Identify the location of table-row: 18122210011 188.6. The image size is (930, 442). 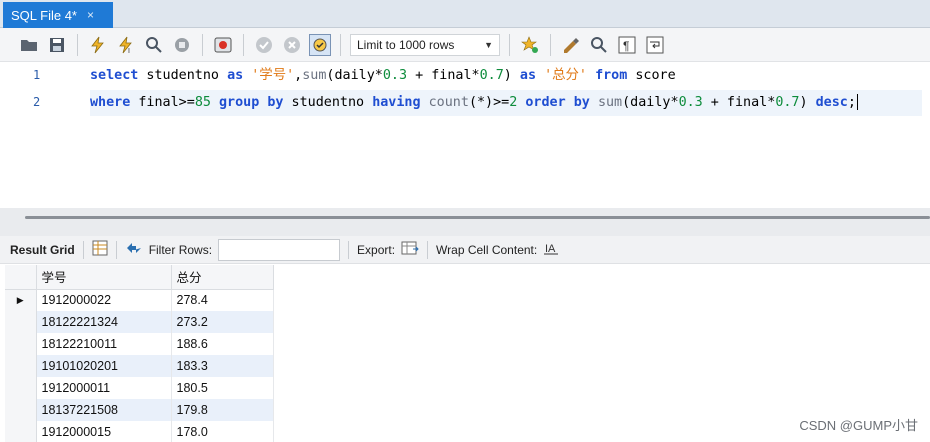
(139, 344).